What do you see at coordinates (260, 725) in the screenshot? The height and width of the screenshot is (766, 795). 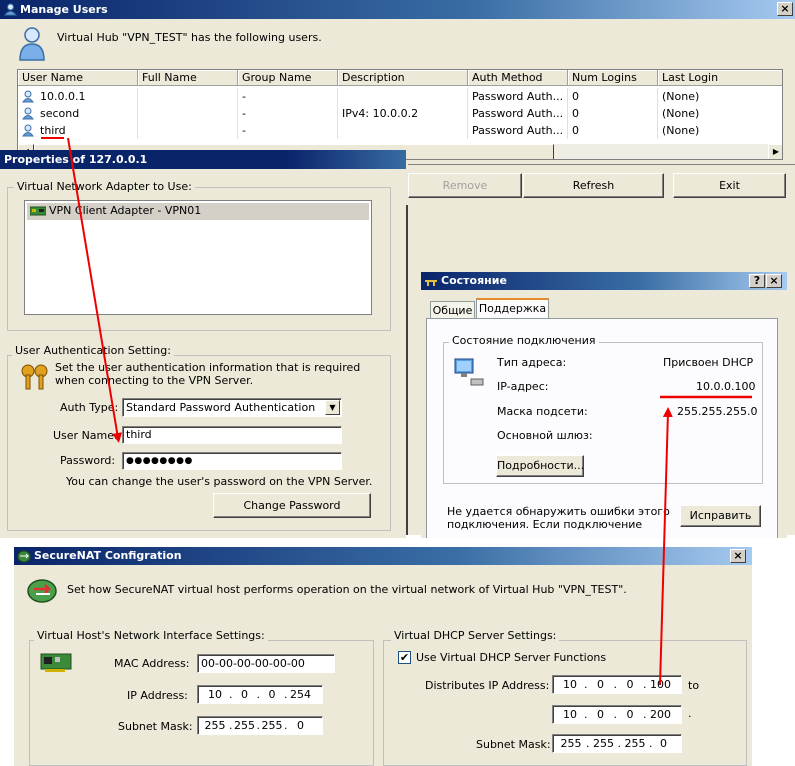 I see `subnet-mask-field: 255. 255. 255. 0` at bounding box center [260, 725].